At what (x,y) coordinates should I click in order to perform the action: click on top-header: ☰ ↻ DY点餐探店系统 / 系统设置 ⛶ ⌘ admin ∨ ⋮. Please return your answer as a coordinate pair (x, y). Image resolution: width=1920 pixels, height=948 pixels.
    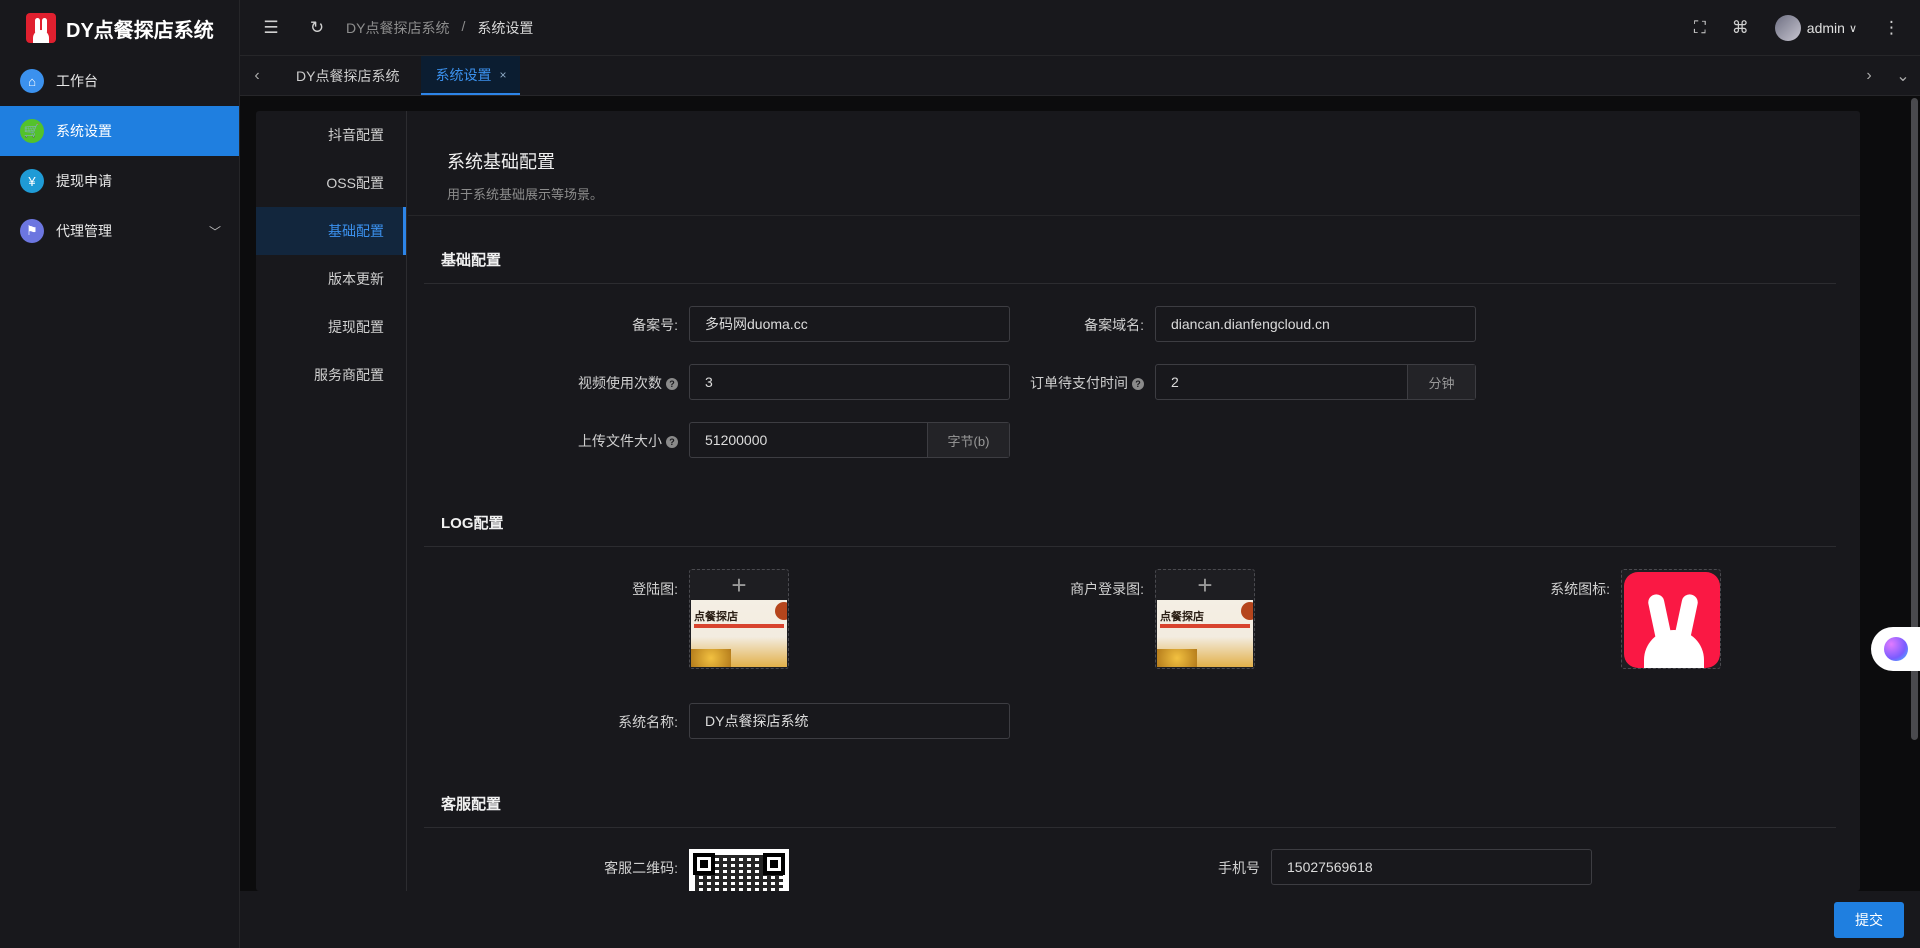
    Looking at the image, I should click on (1080, 28).